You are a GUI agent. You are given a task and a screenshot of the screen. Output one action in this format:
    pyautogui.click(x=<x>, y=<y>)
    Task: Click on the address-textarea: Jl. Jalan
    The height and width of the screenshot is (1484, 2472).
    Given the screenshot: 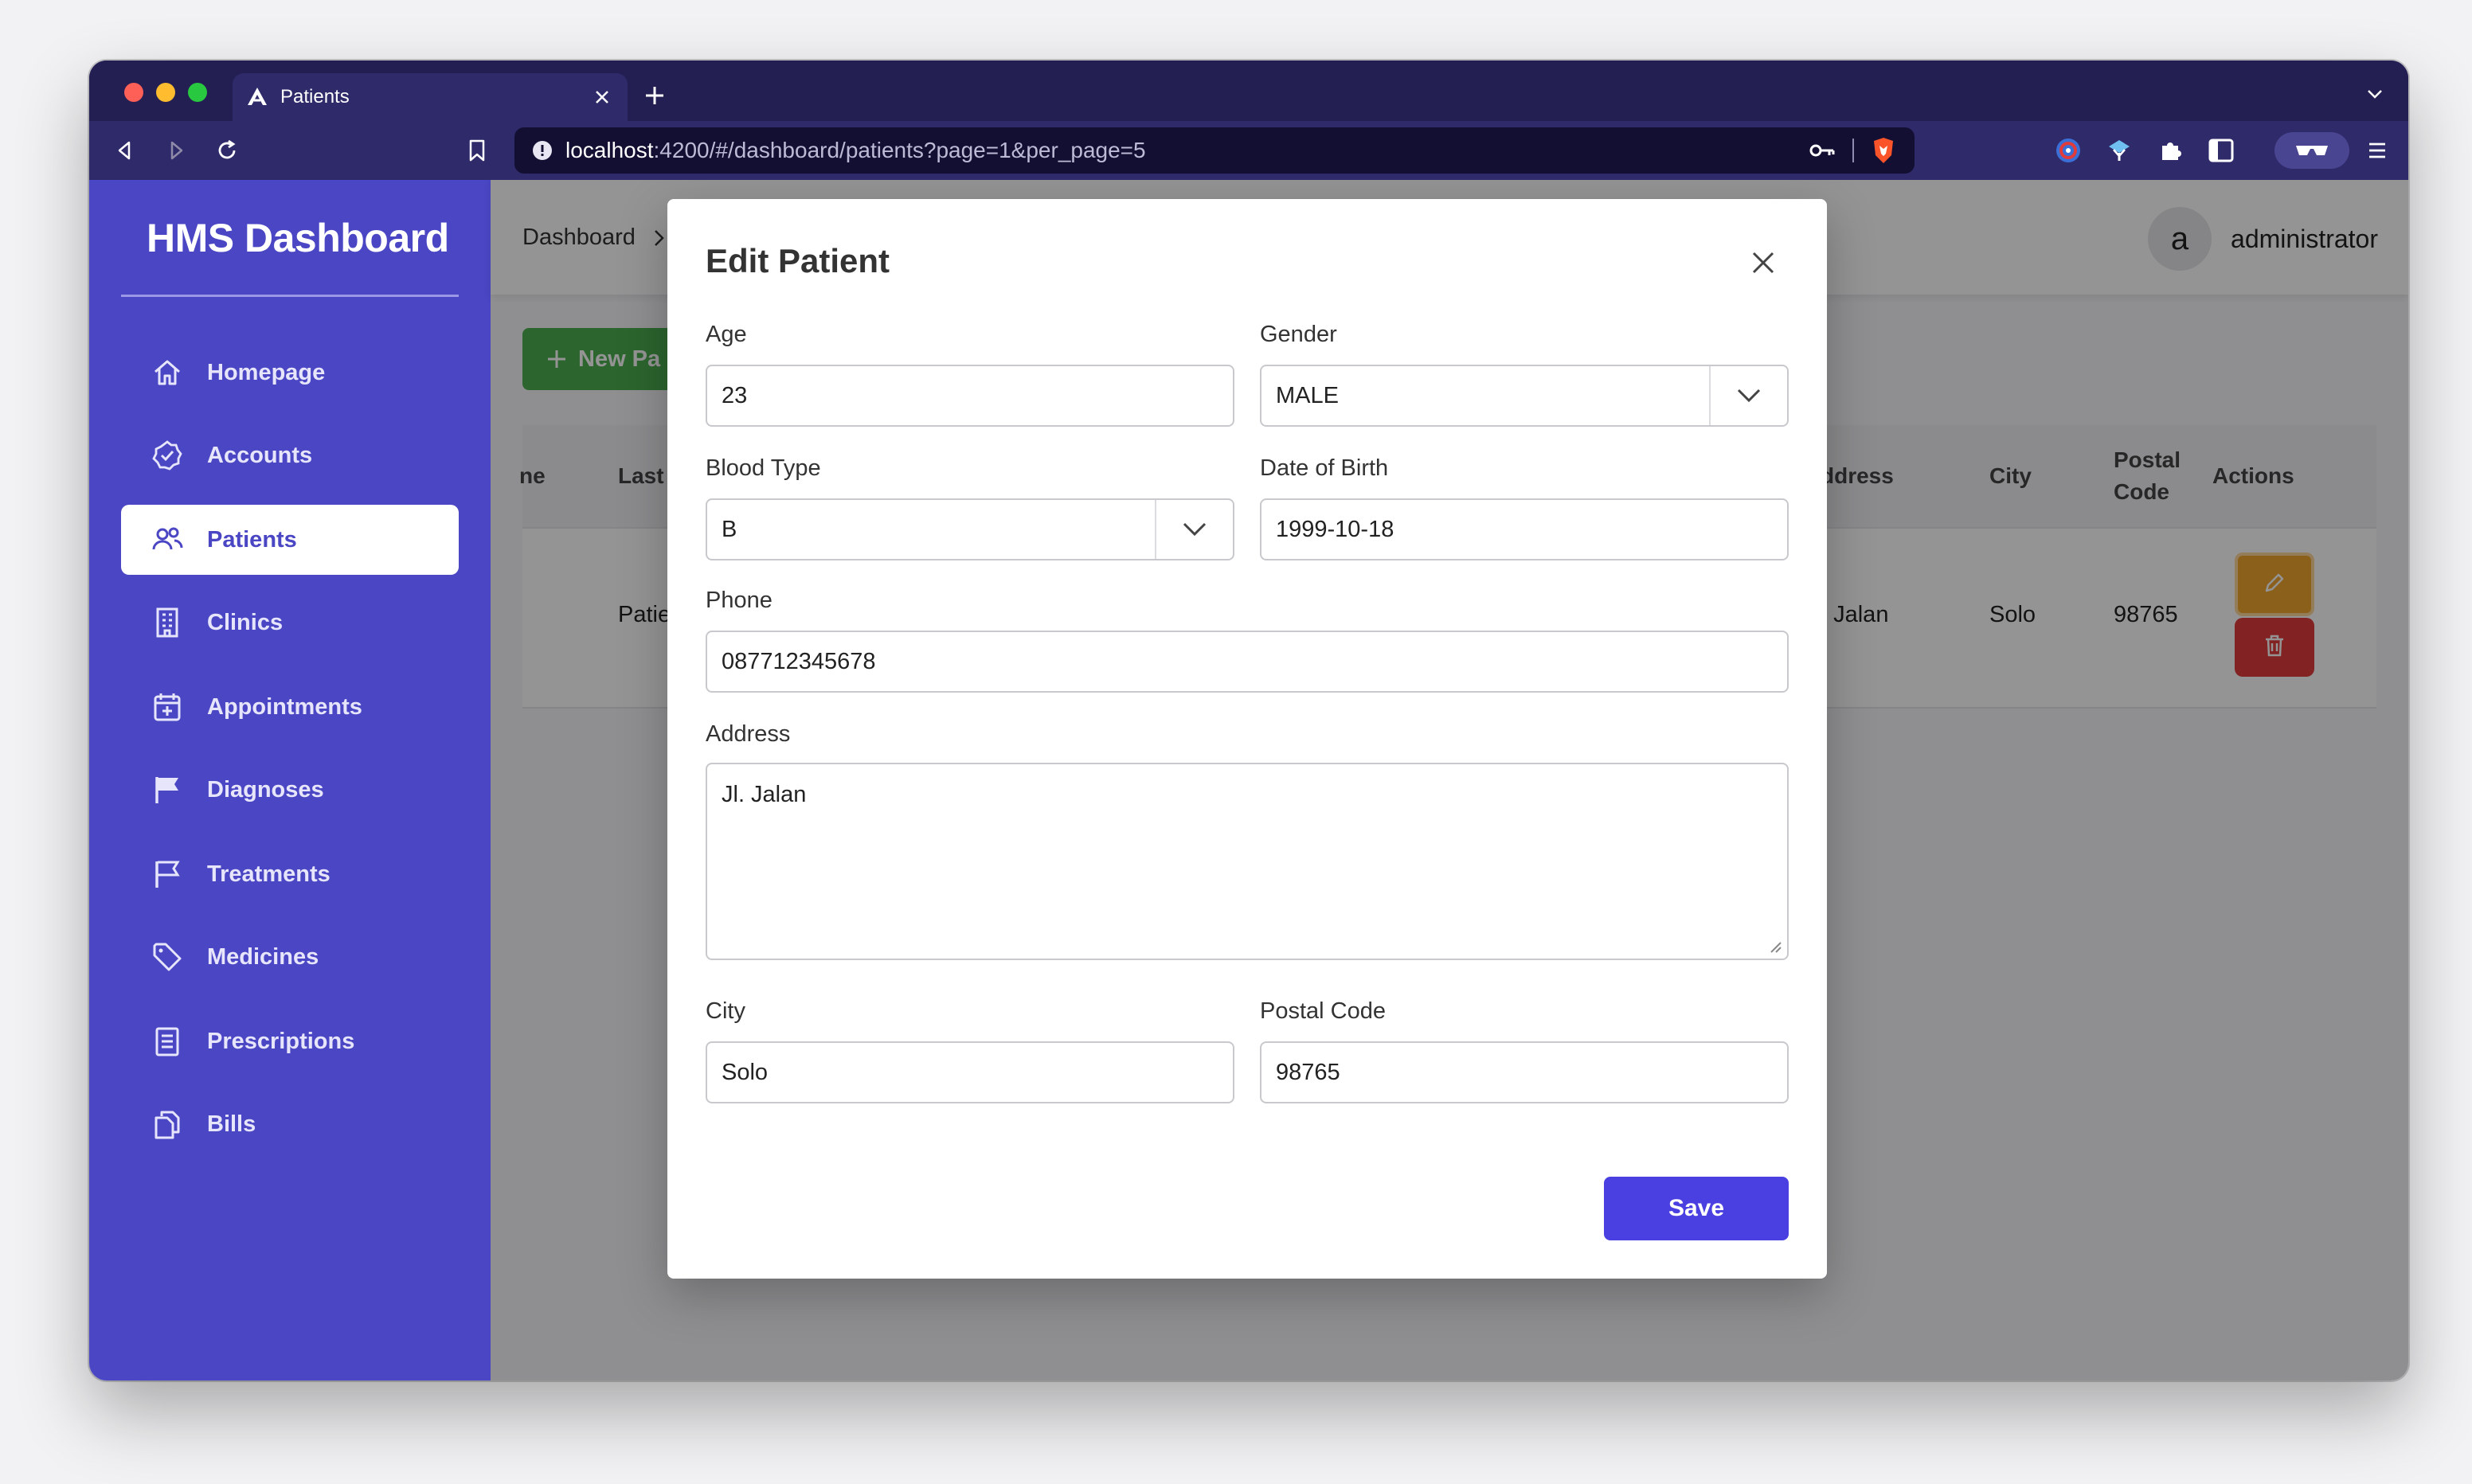 What is the action you would take?
    pyautogui.click(x=1247, y=861)
    